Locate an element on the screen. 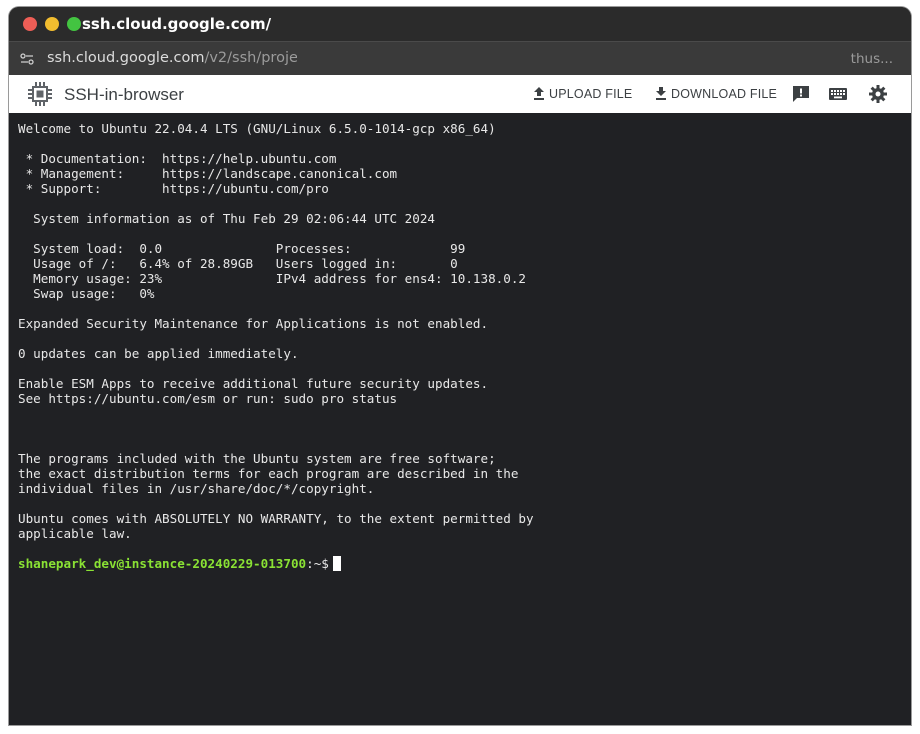  site-settings-icon is located at coordinates (27, 59).